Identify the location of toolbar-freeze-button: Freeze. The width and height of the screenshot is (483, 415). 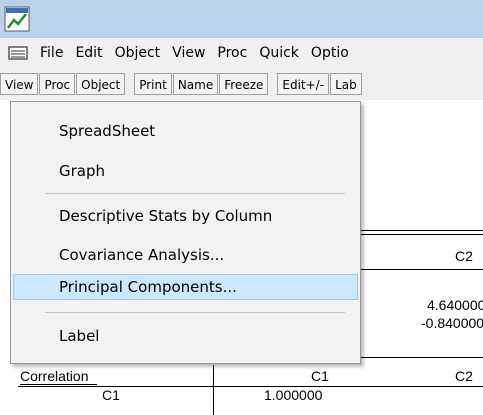
(244, 84).